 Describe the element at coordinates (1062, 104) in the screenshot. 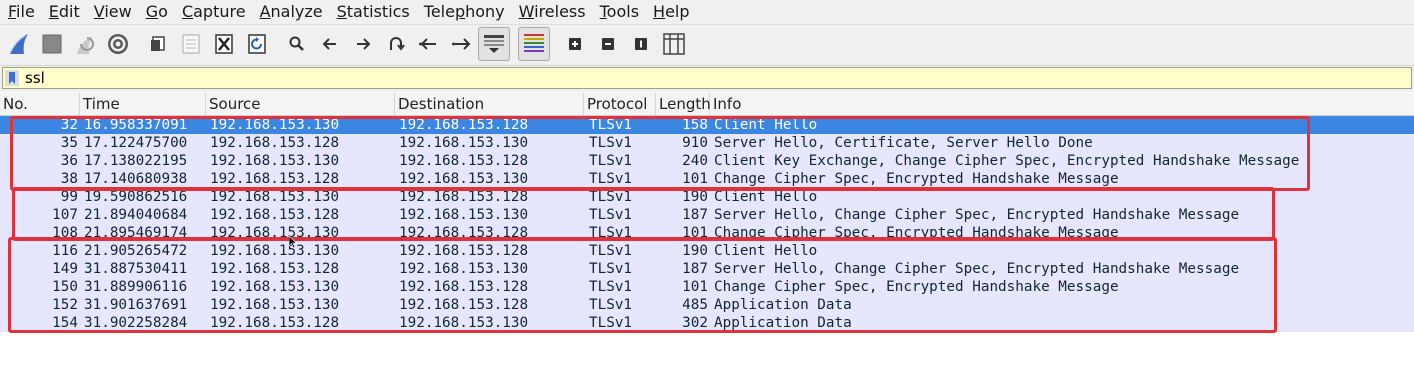

I see `column-header-info: Info` at that location.